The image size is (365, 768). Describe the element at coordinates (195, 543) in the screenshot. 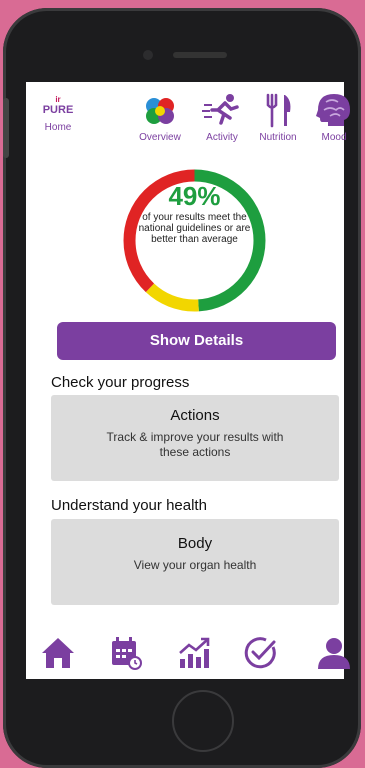

I see `body-card-title: Body` at that location.